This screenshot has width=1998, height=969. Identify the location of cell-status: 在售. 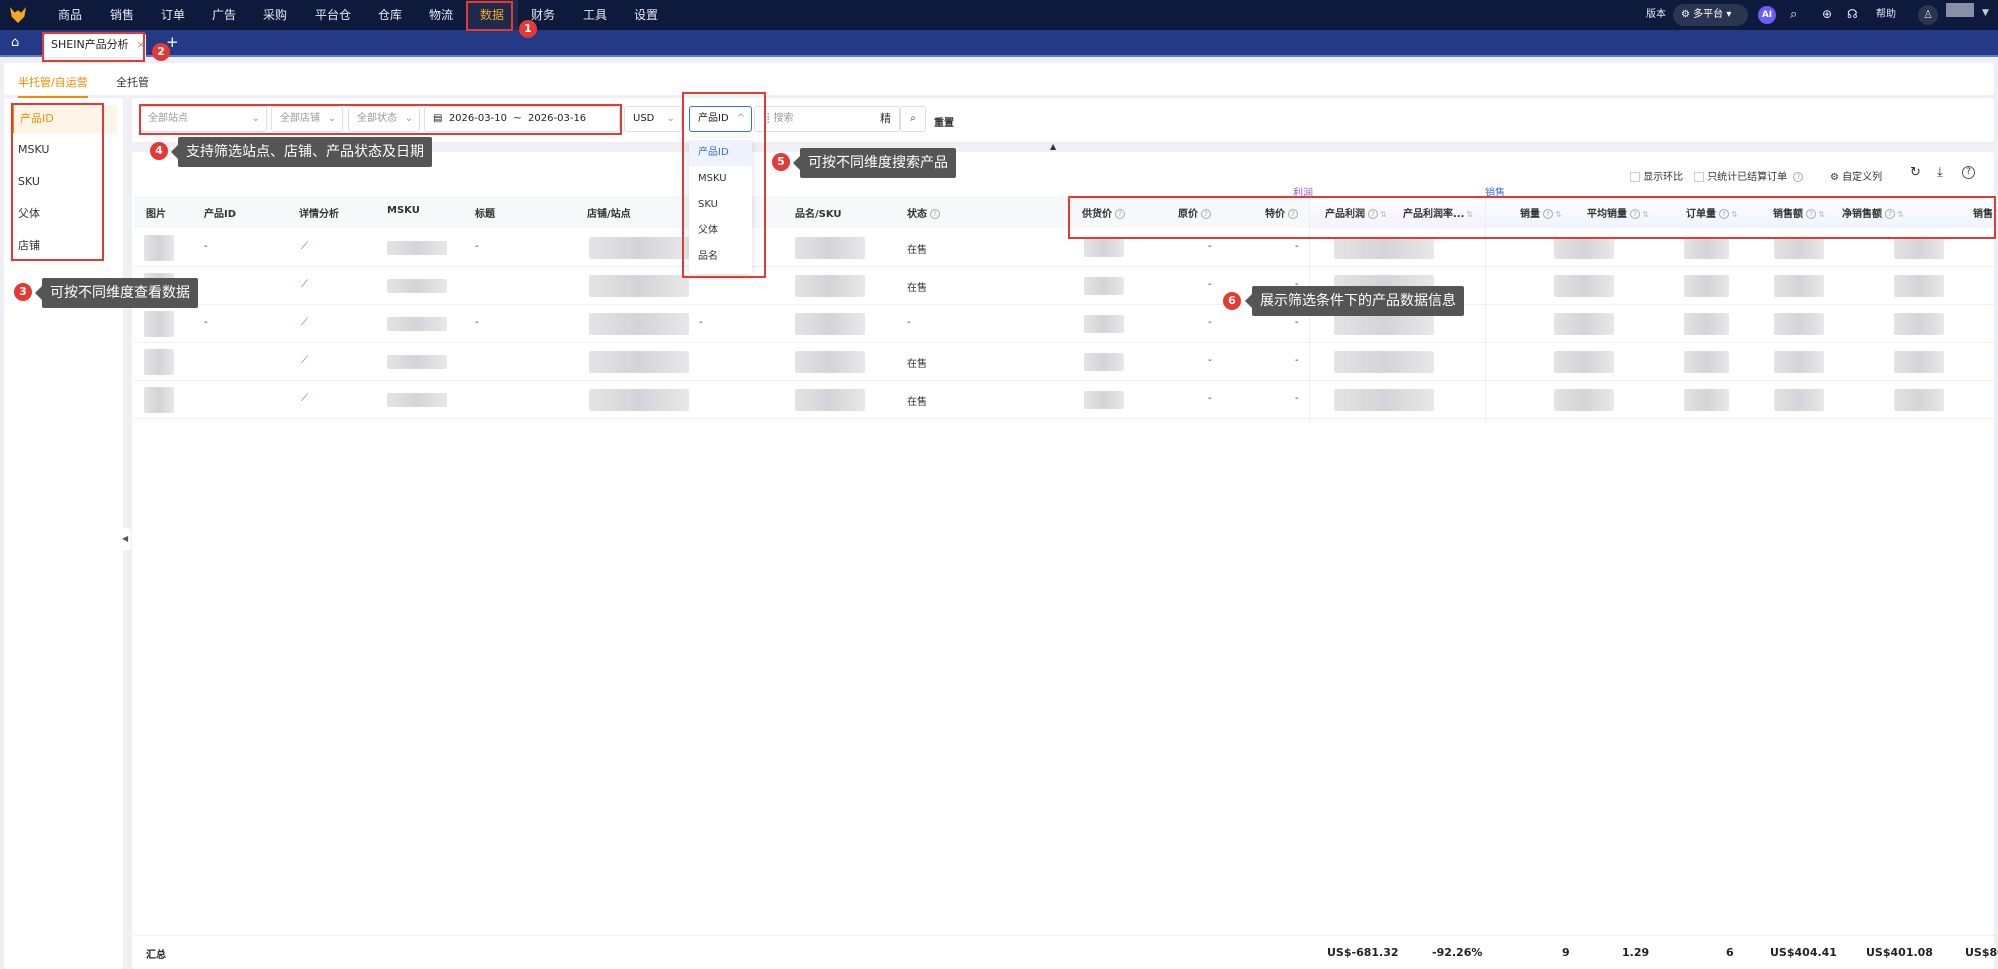
(917, 250).